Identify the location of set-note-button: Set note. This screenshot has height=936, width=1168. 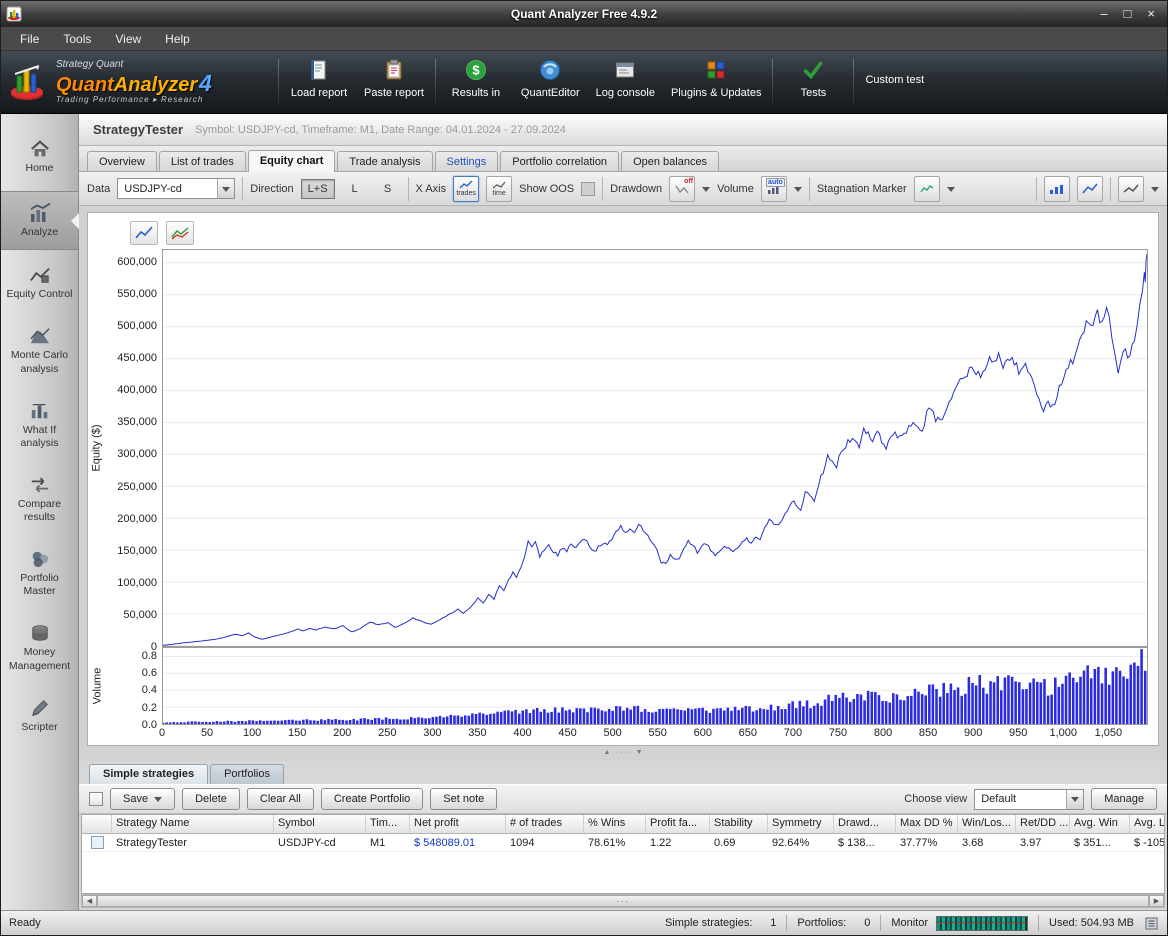
(464, 799).